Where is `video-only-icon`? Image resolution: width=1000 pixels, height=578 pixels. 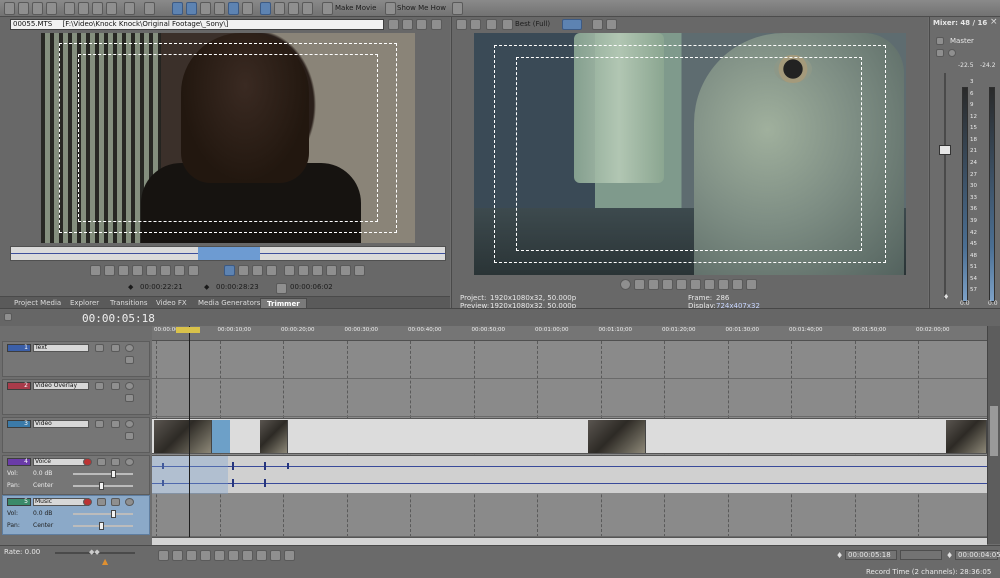 video-only-icon is located at coordinates (303, 270).